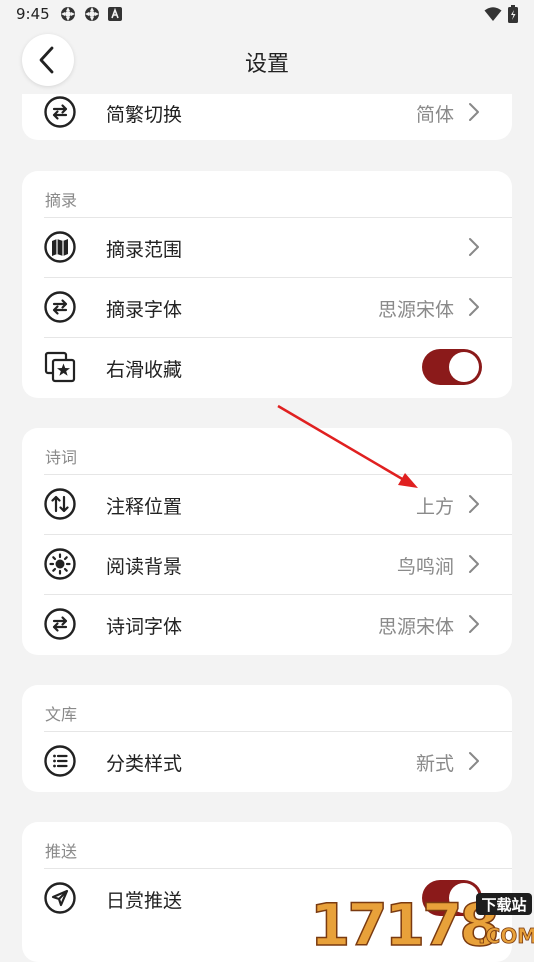 This screenshot has width=534, height=962. What do you see at coordinates (267, 624) in the screenshot?
I see `setting-row-poetry-font: 诗词字体 思源宋体` at bounding box center [267, 624].